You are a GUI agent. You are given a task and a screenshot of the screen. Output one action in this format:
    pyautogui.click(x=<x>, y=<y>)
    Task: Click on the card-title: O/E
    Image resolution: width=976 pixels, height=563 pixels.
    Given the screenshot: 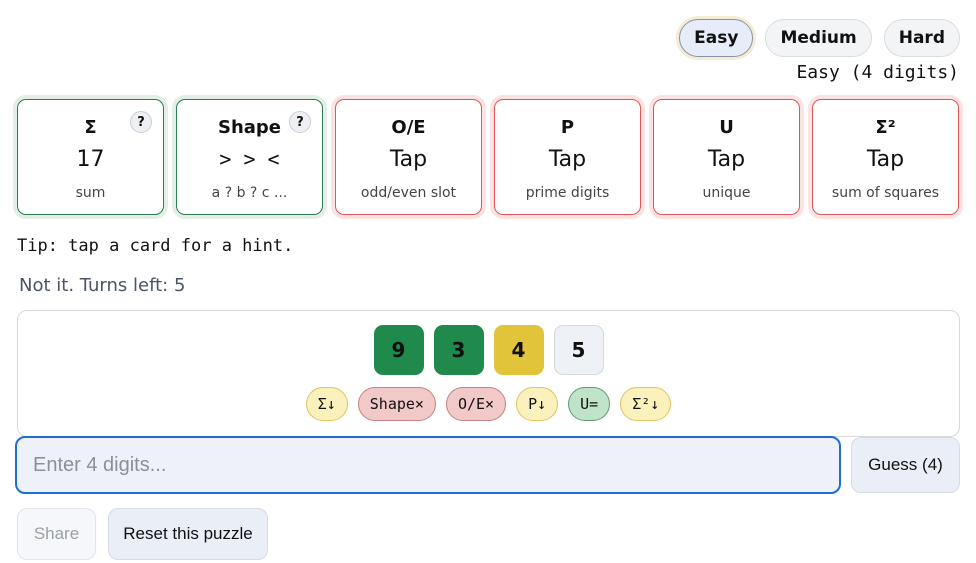 What is the action you would take?
    pyautogui.click(x=408, y=127)
    